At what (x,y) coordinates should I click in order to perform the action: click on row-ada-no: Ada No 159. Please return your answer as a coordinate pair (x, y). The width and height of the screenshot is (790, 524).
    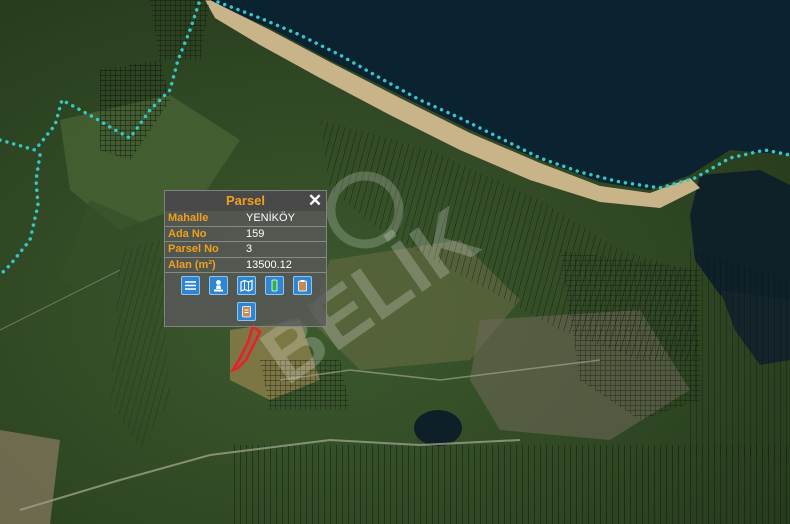
    Looking at the image, I should click on (245, 234).